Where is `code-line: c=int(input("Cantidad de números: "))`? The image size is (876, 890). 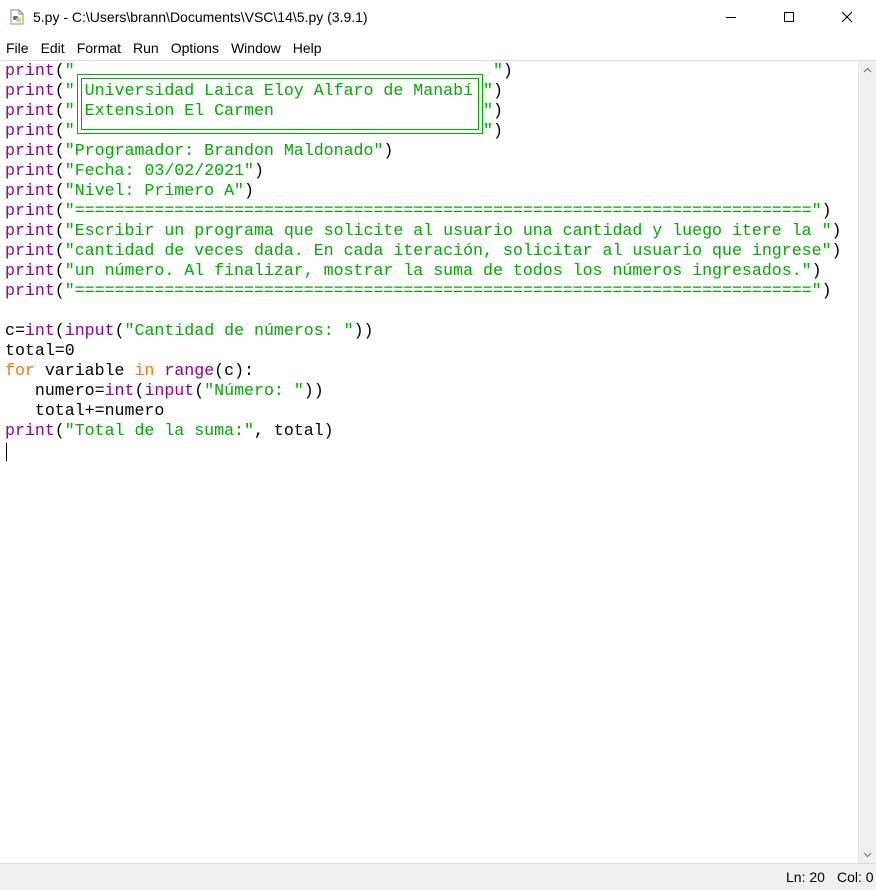
code-line: c=int(input("Cantidad de números: ")) is located at coordinates (189, 330).